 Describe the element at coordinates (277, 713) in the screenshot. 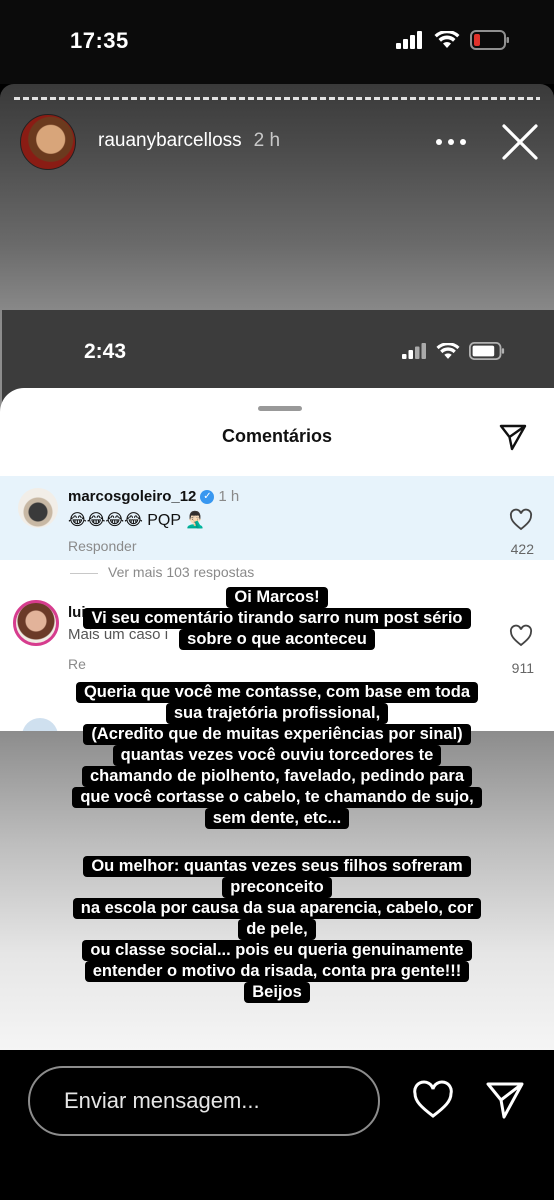

I see `overlay-line: sua trajetória profissional,` at that location.